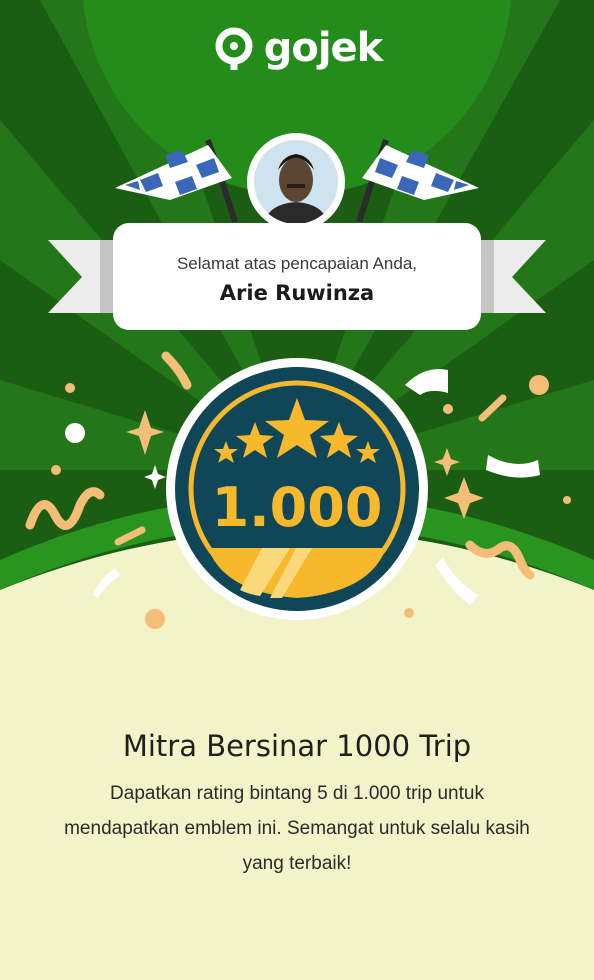 Image resolution: width=594 pixels, height=980 pixels. I want to click on user-photo, so click(296, 182).